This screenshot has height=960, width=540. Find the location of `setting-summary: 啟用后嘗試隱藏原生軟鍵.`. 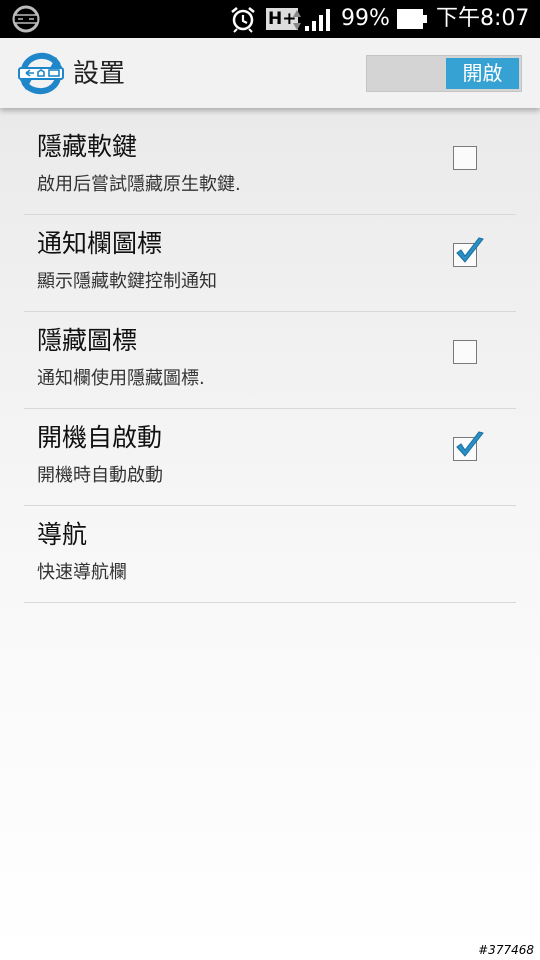

setting-summary: 啟用后嘗試隱藏原生軟鍵. is located at coordinates (139, 184).